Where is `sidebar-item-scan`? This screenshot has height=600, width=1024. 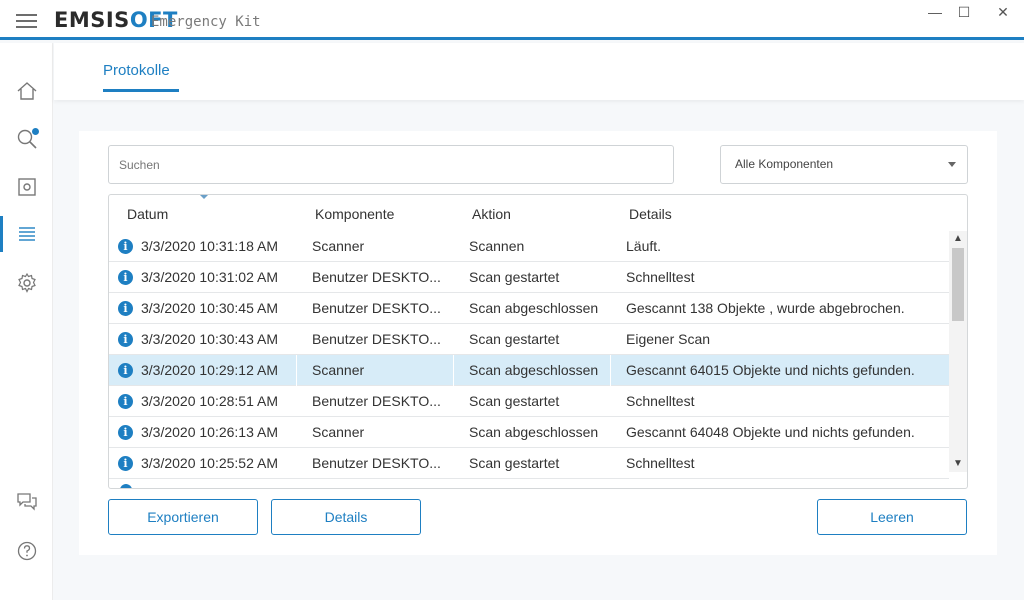 sidebar-item-scan is located at coordinates (26, 139).